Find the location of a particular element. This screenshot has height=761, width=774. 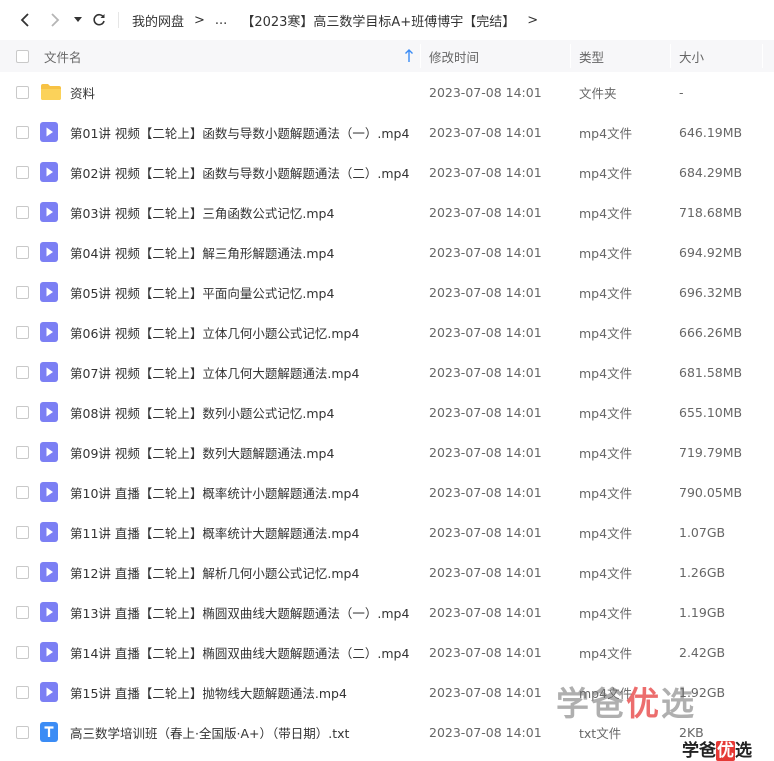

file-name: 第12讲 直播【二轮上】解析几何小题公式记忆.mp4 is located at coordinates (214, 572).